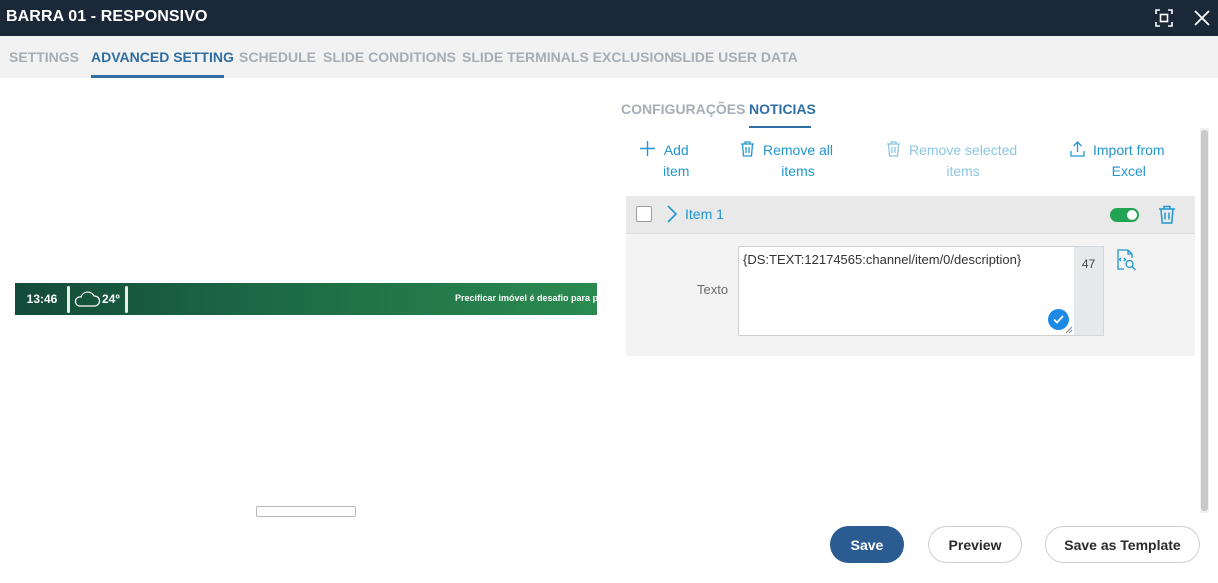 Image resolution: width=1218 pixels, height=583 pixels. Describe the element at coordinates (277, 57) in the screenshot. I see `tab-schedule: SCHEDULE` at that location.